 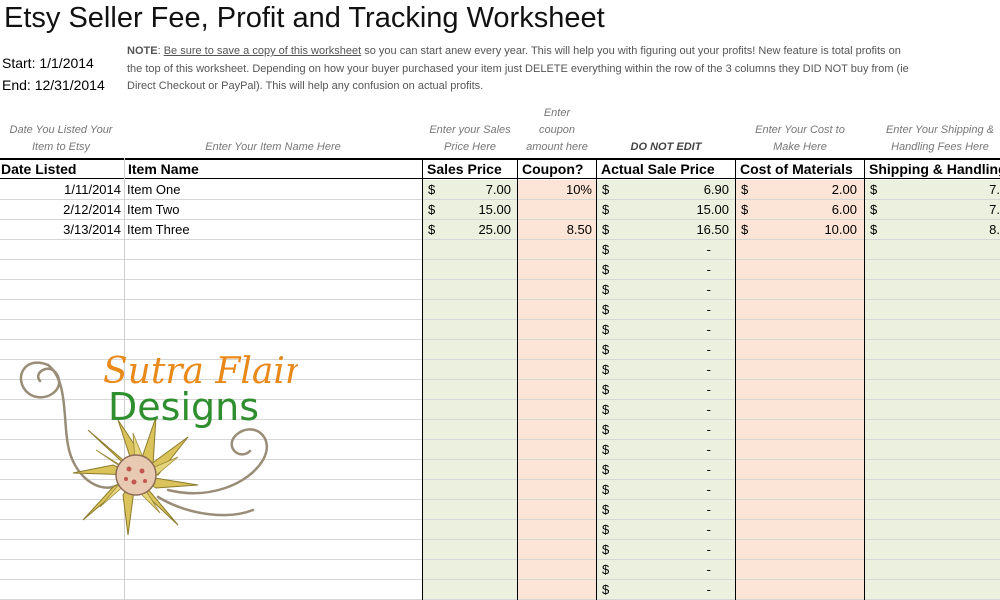 What do you see at coordinates (712, 229) in the screenshot?
I see `cell-actual-sale-price: 16.50` at bounding box center [712, 229].